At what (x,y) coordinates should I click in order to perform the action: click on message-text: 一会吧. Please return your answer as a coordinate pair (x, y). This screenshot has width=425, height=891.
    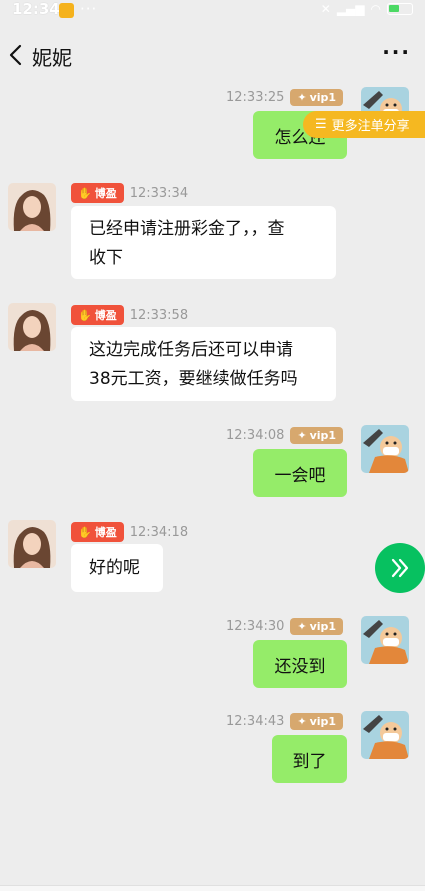
    Looking at the image, I should click on (300, 475).